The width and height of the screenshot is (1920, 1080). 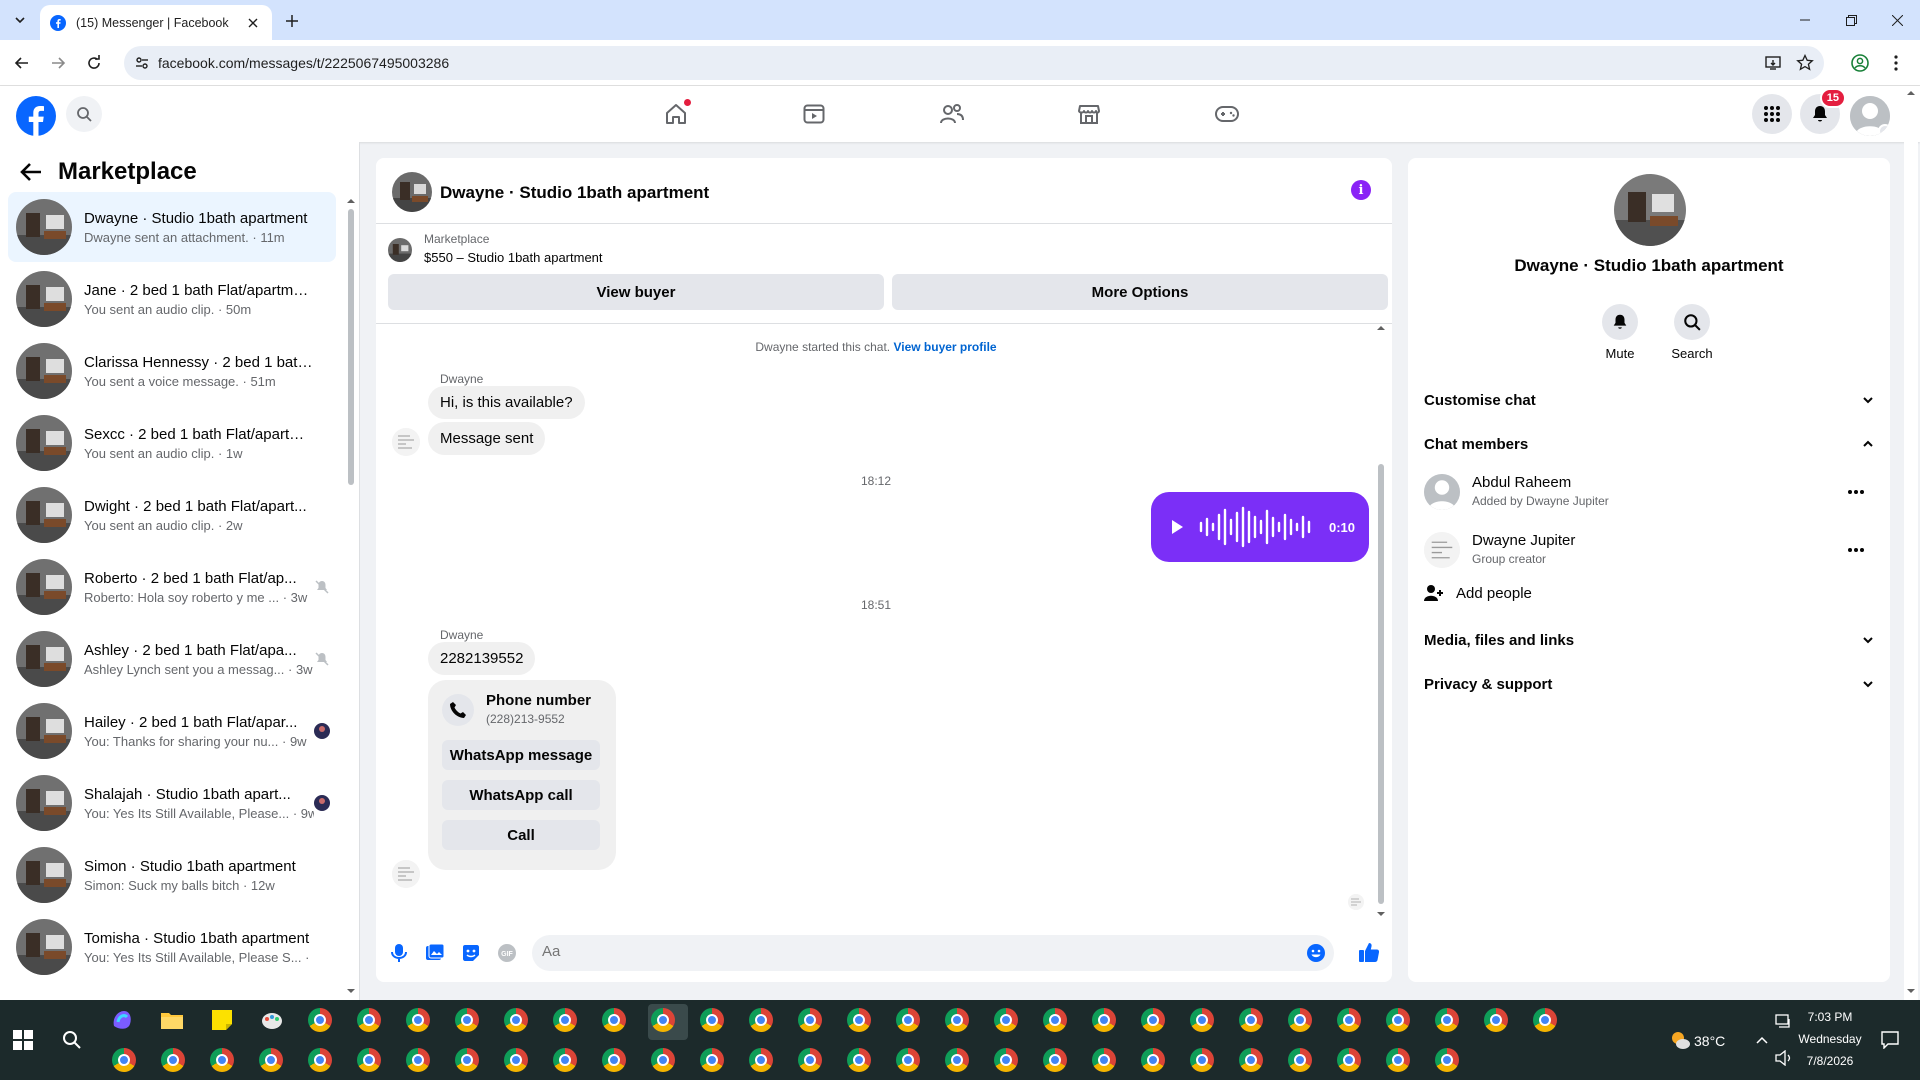 What do you see at coordinates (351, 347) in the screenshot?
I see `left-scrollbar-thumb` at bounding box center [351, 347].